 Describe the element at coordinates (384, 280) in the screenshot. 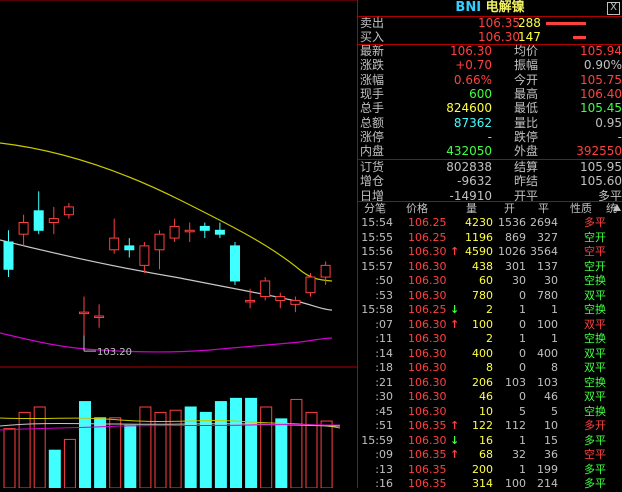

I see `tick-time: :50` at that location.